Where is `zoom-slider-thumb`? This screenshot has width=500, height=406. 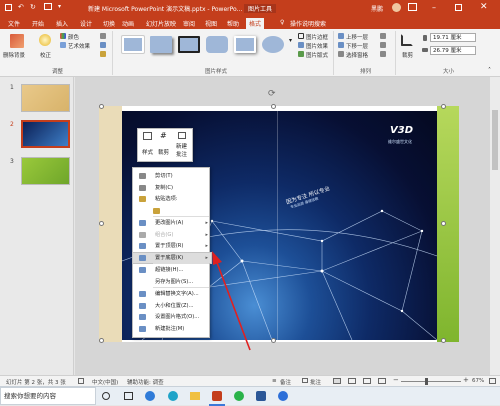
zoom-slider-thumb is located at coordinates (426, 381).